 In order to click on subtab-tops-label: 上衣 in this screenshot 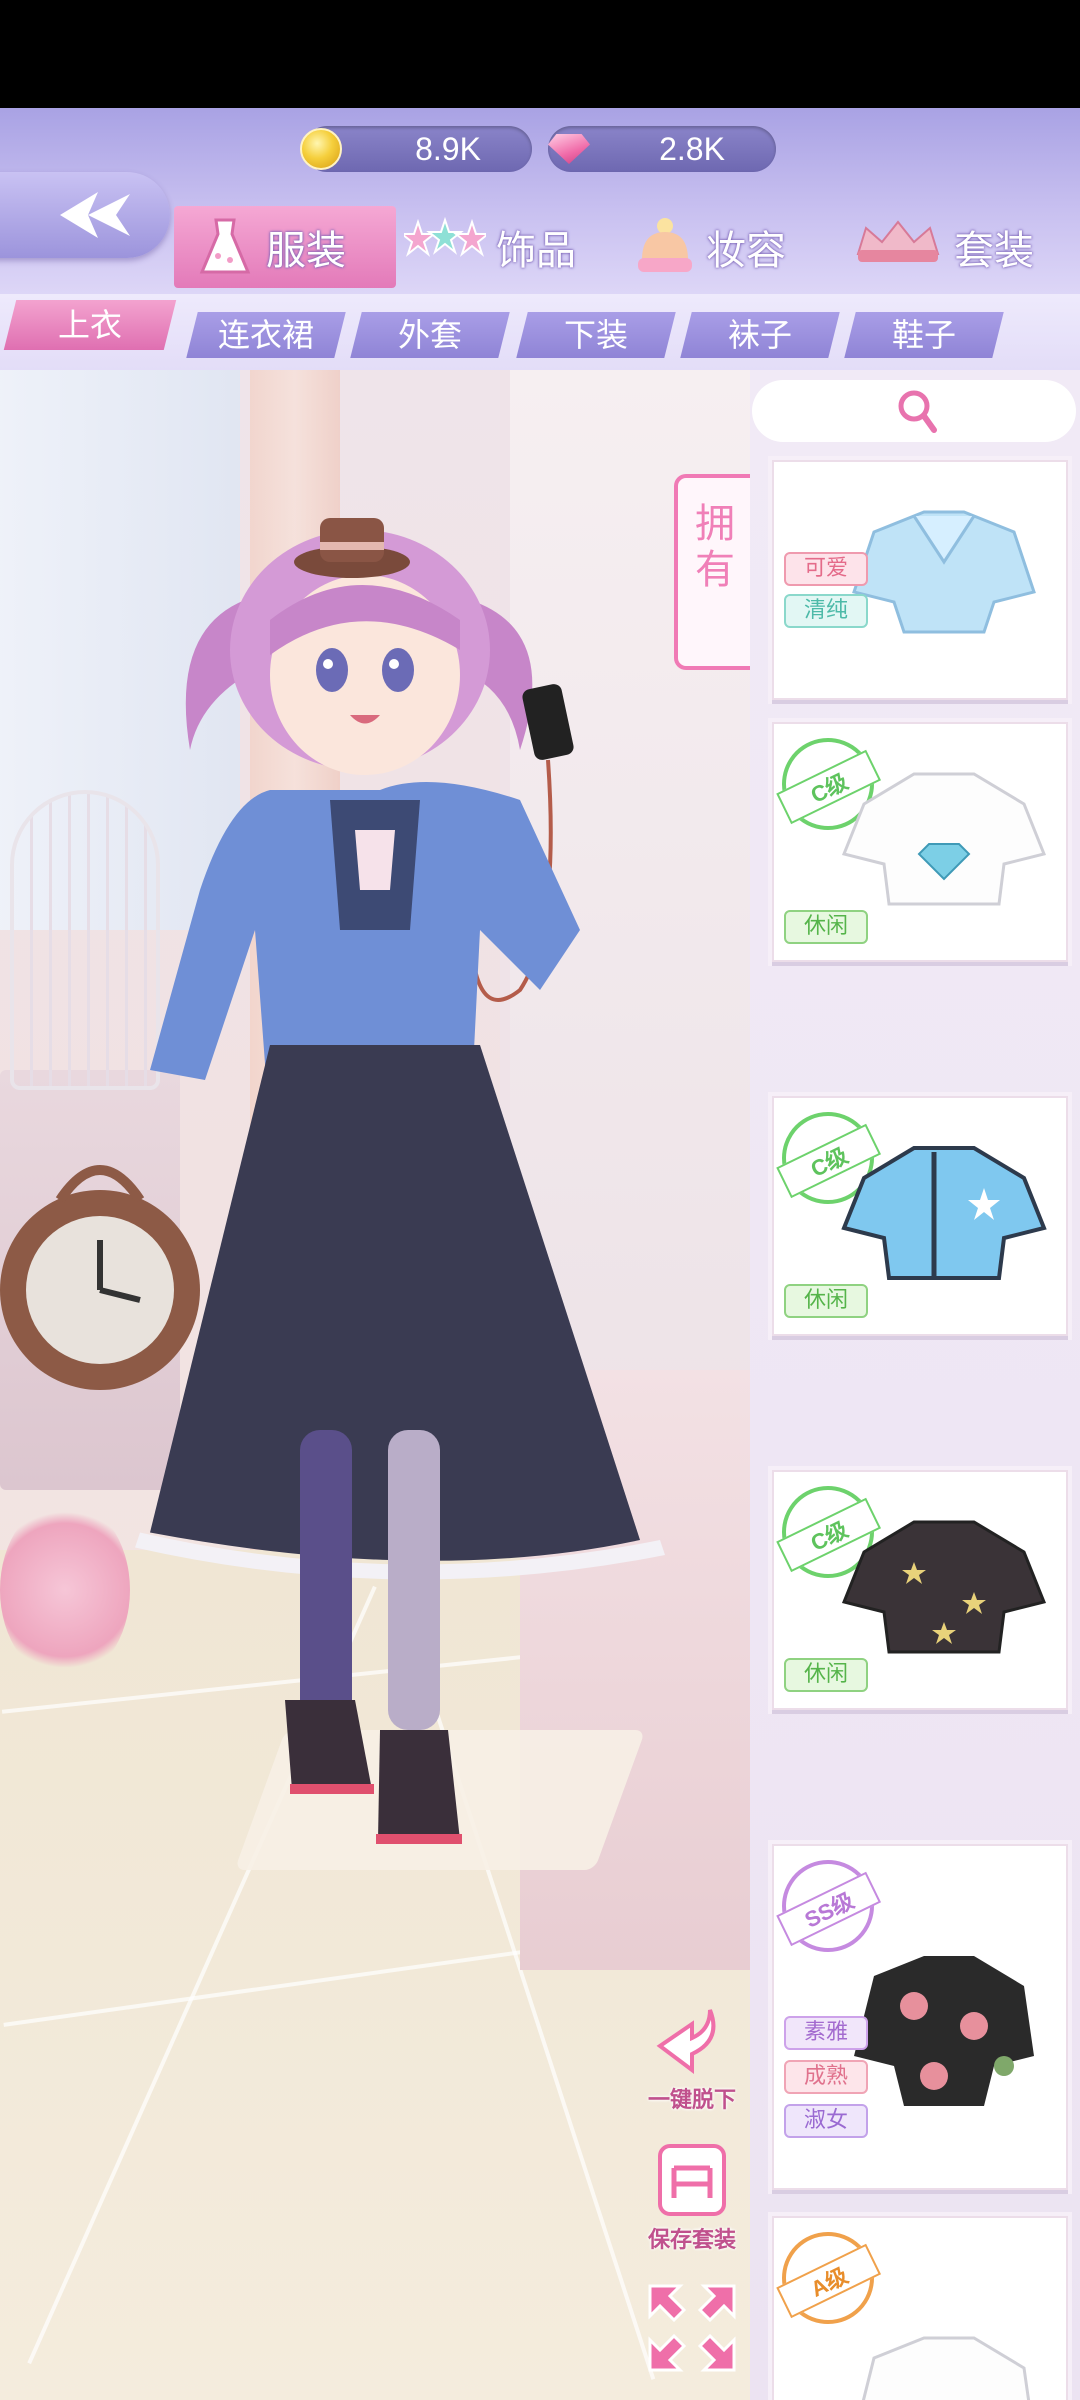, I will do `click(89, 325)`.